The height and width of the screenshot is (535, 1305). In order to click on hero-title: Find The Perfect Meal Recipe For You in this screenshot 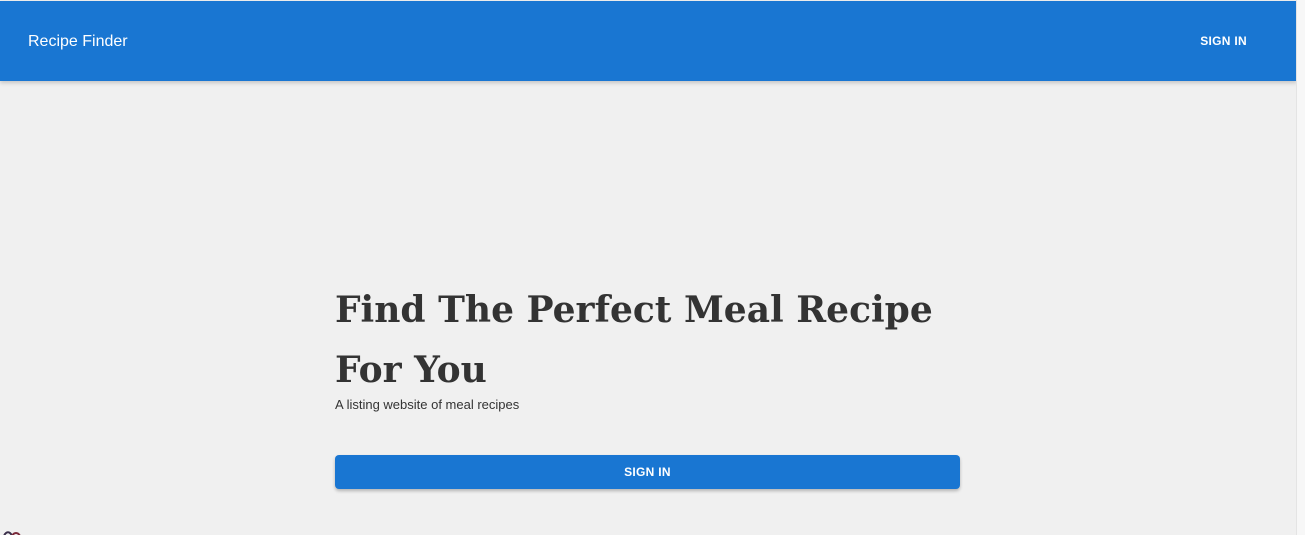, I will do `click(634, 340)`.